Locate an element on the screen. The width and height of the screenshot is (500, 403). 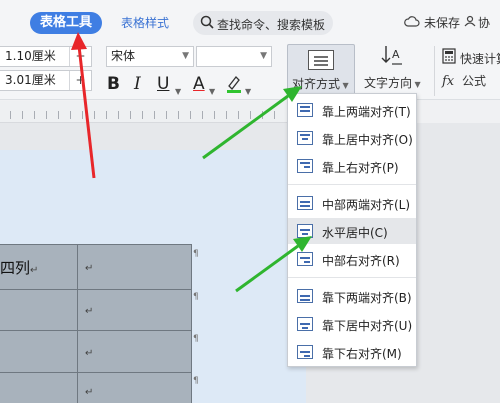
font-size-select: ▼ is located at coordinates (234, 56).